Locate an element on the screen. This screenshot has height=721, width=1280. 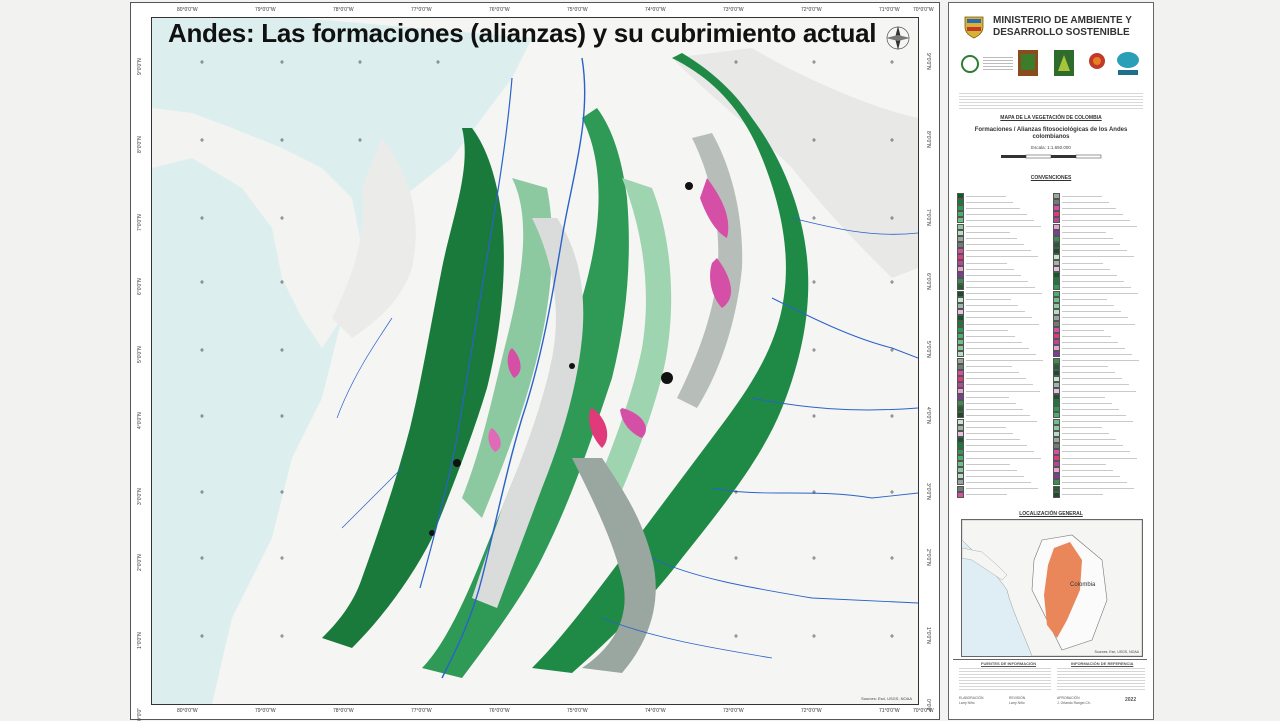
fuentes-header: FUENTES DE INFORMACIÓN is located at coordinates (1009, 663).